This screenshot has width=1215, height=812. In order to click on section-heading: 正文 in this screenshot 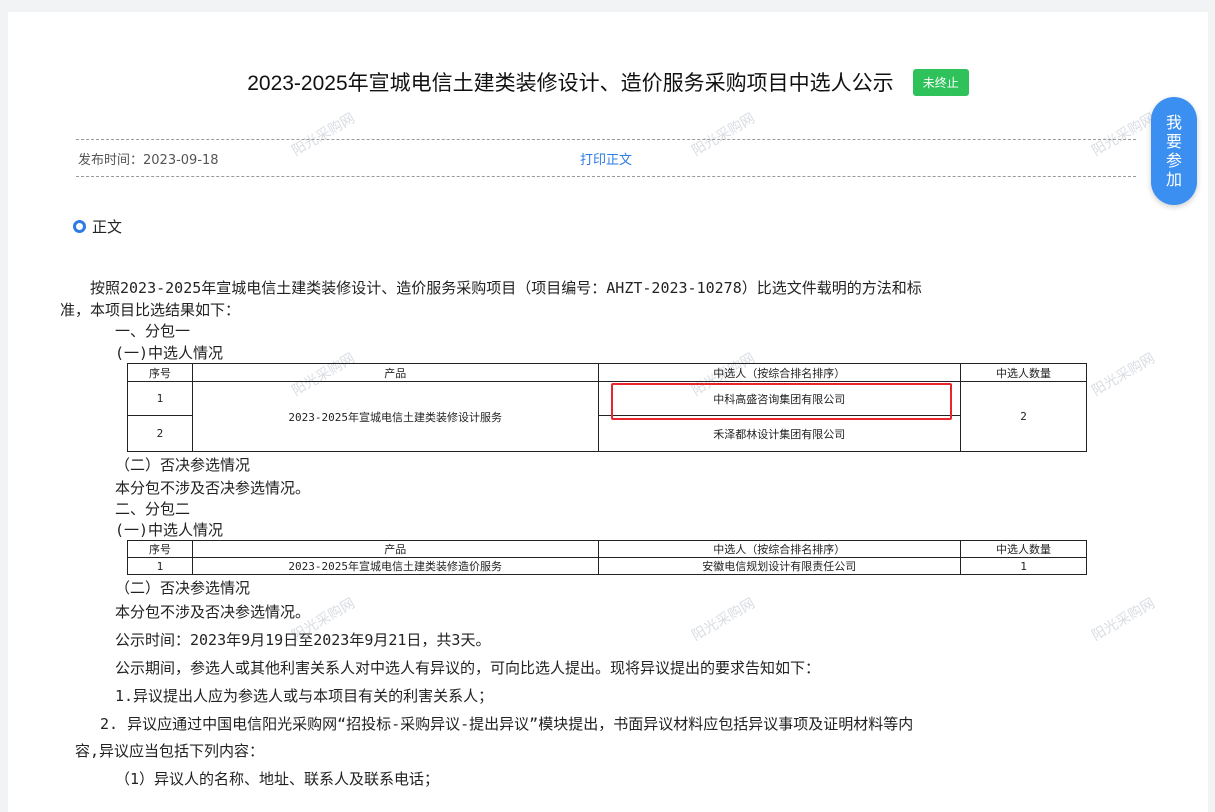, I will do `click(97, 226)`.